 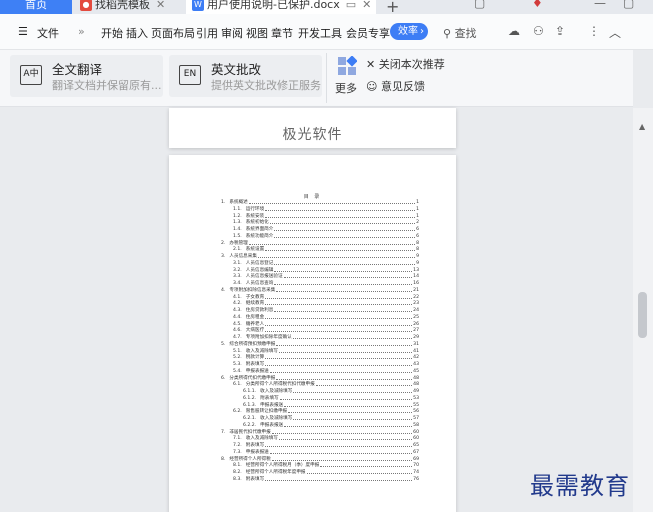 I want to click on chevron-right-icon: ›, so click(x=422, y=31).